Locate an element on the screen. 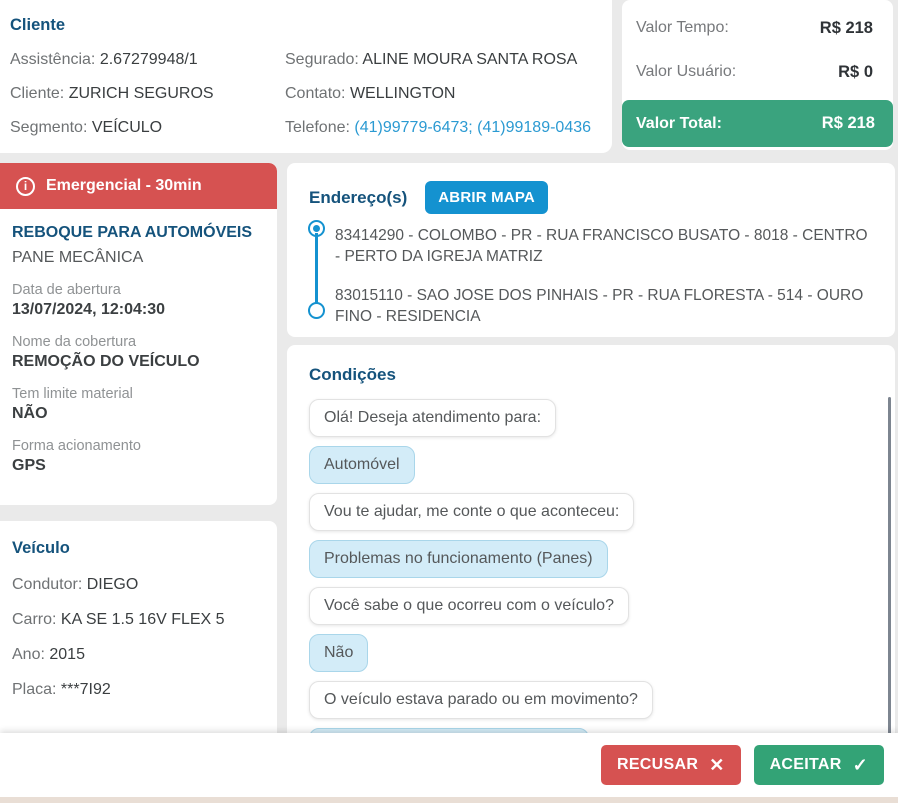 This screenshot has height=803, width=898. user-value-amount: R$ 0 is located at coordinates (855, 71).